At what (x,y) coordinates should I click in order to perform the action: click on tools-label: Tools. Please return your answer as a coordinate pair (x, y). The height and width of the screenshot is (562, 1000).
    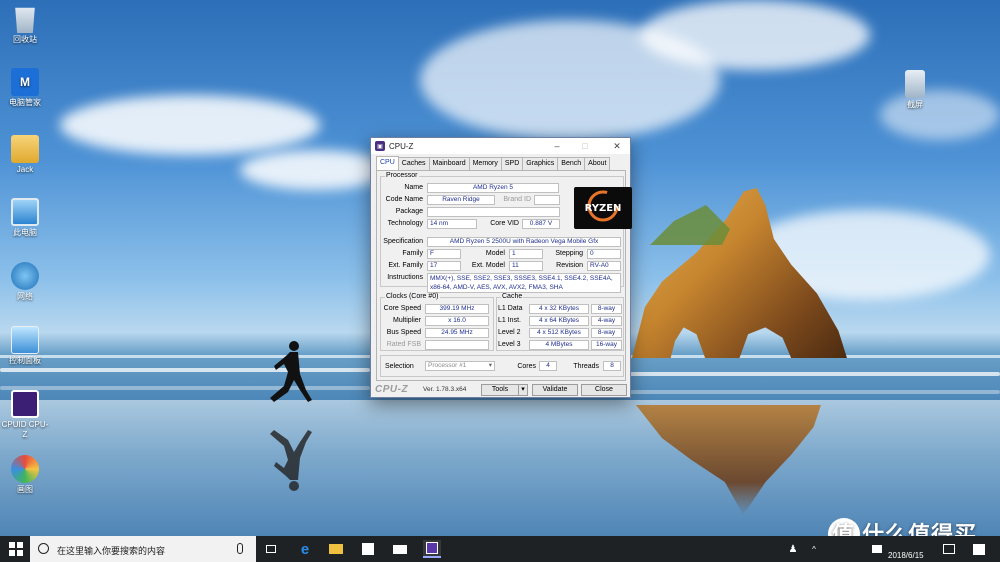
    Looking at the image, I should click on (500, 389).